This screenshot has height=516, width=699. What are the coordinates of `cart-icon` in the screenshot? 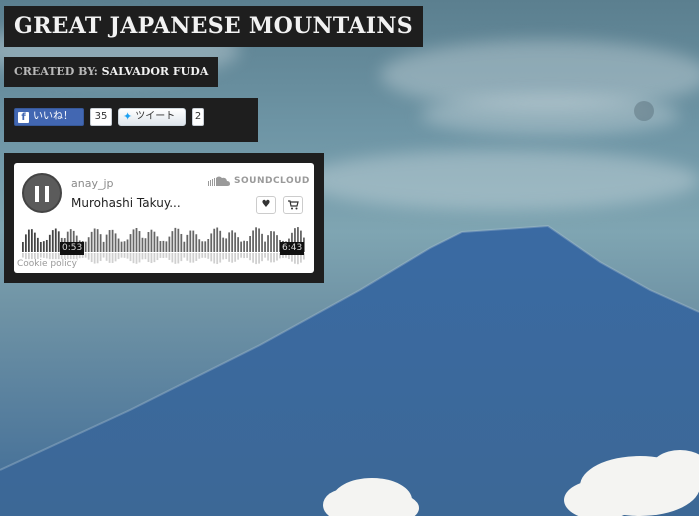 It's located at (293, 205).